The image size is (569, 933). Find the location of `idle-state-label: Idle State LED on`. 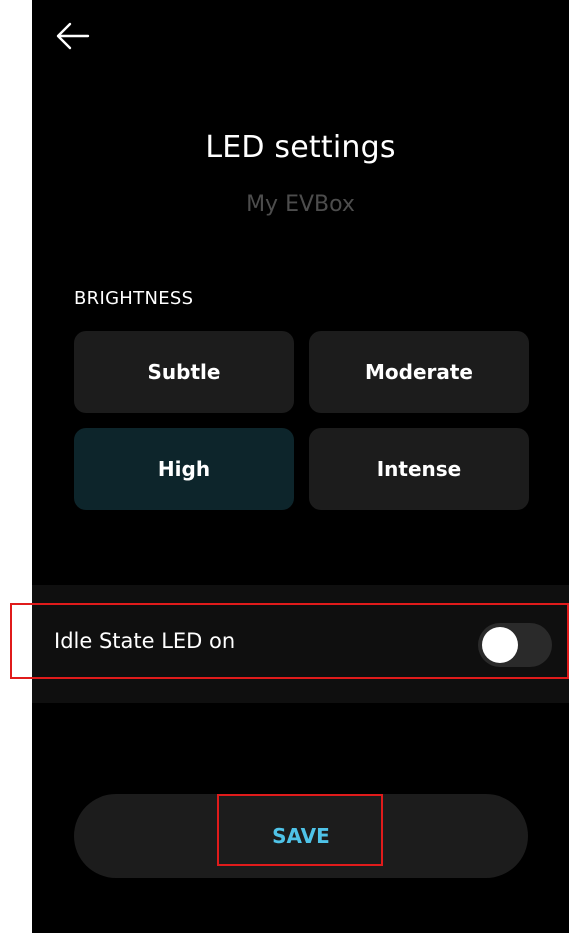

idle-state-label: Idle State LED on is located at coordinates (145, 641).